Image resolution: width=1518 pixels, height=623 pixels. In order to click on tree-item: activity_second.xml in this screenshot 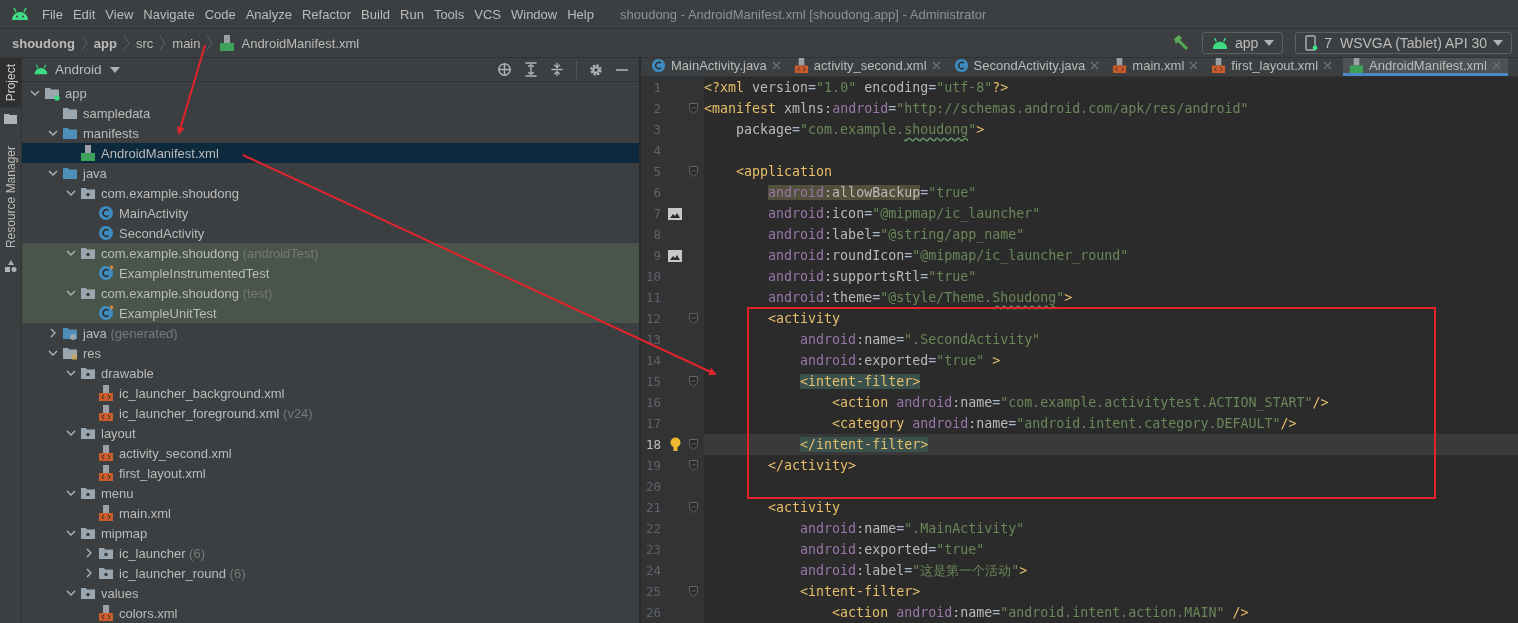, I will do `click(330, 453)`.